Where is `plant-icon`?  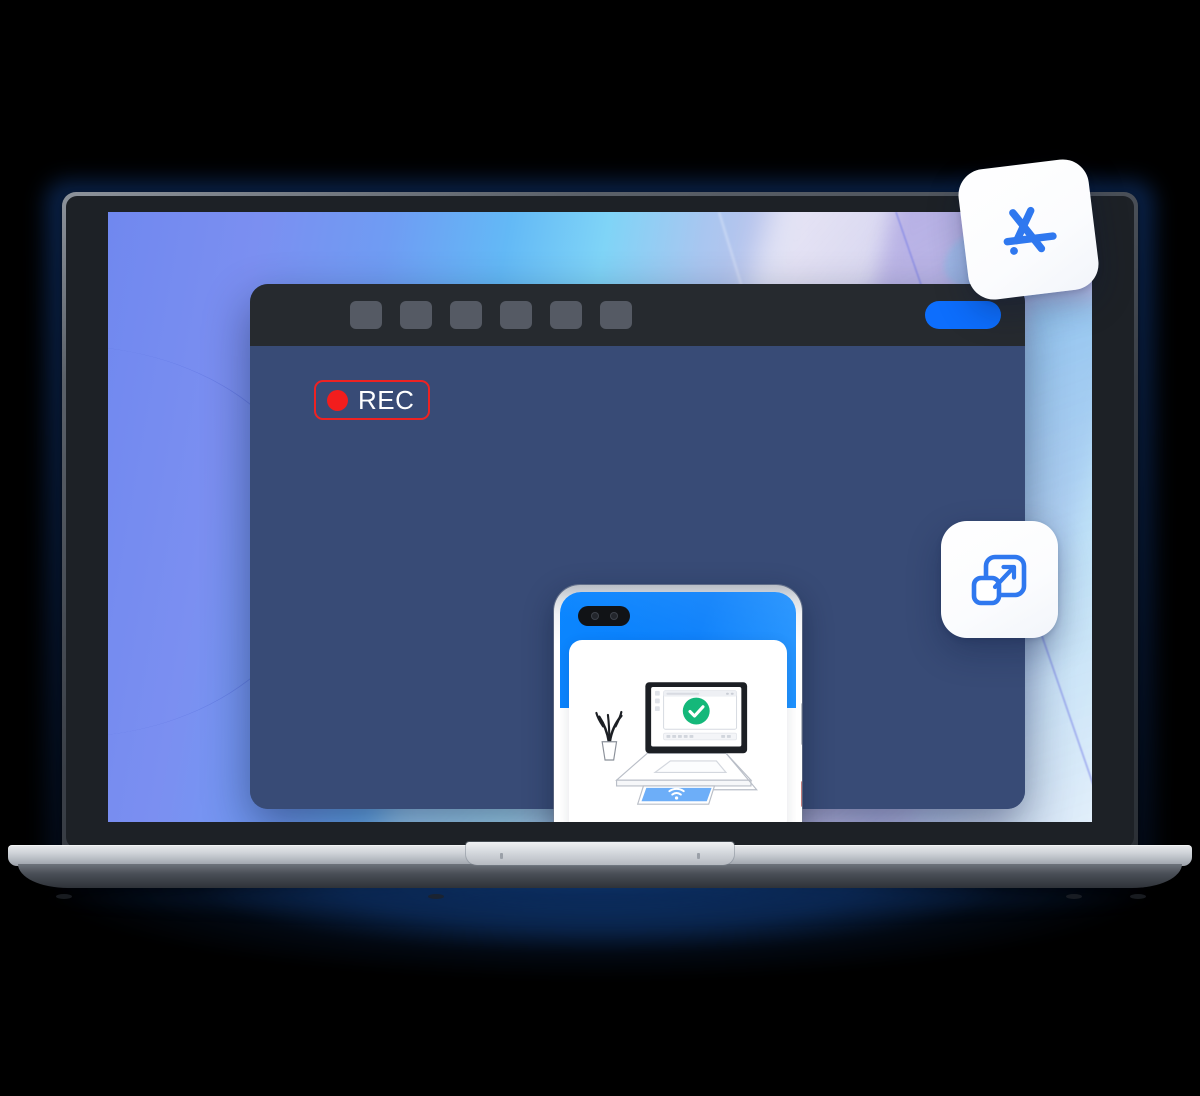
plant-icon is located at coordinates (609, 735).